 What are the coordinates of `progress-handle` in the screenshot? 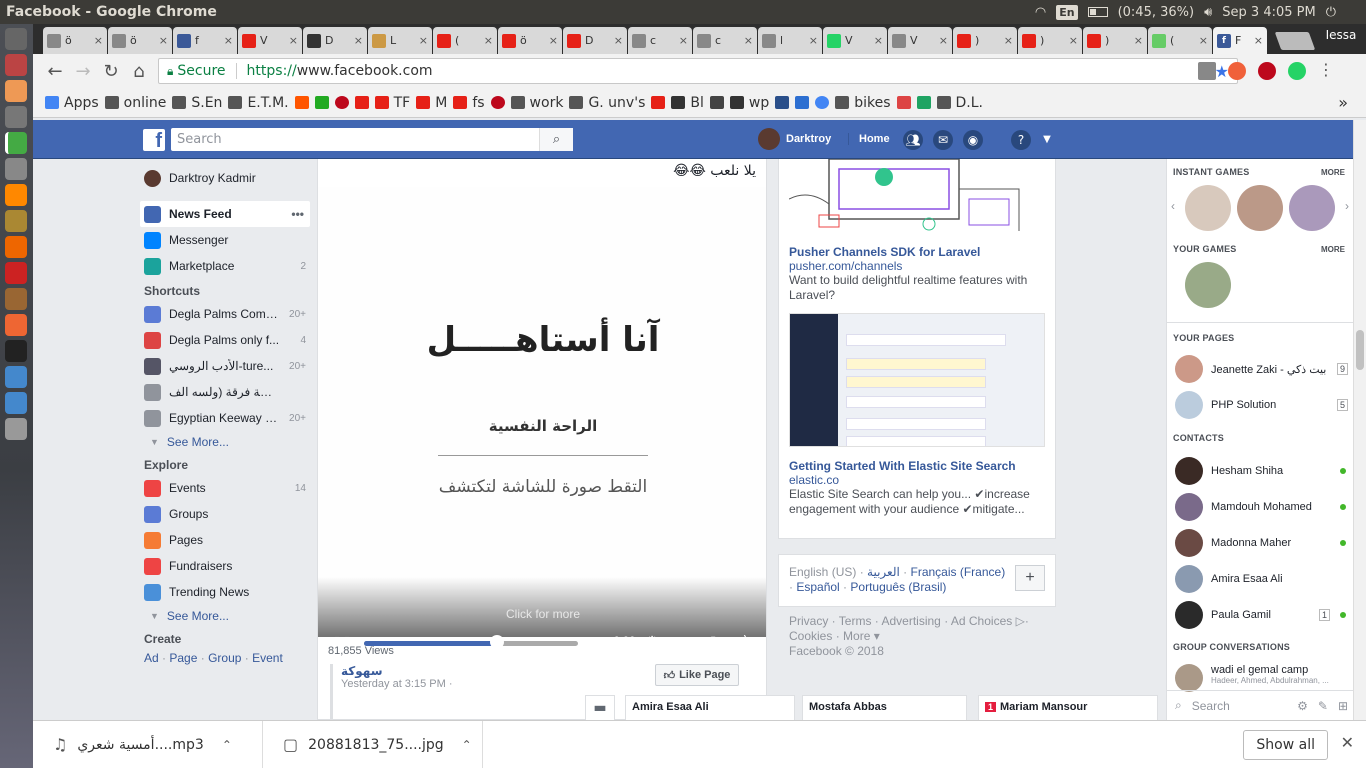 It's located at (496, 642).